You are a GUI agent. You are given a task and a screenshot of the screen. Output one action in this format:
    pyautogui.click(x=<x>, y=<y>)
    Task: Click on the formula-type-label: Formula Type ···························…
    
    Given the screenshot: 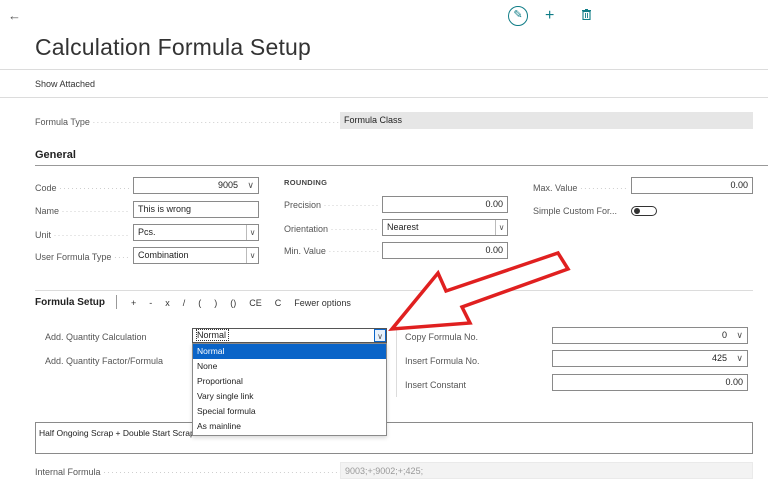 What is the action you would take?
    pyautogui.click(x=187, y=122)
    